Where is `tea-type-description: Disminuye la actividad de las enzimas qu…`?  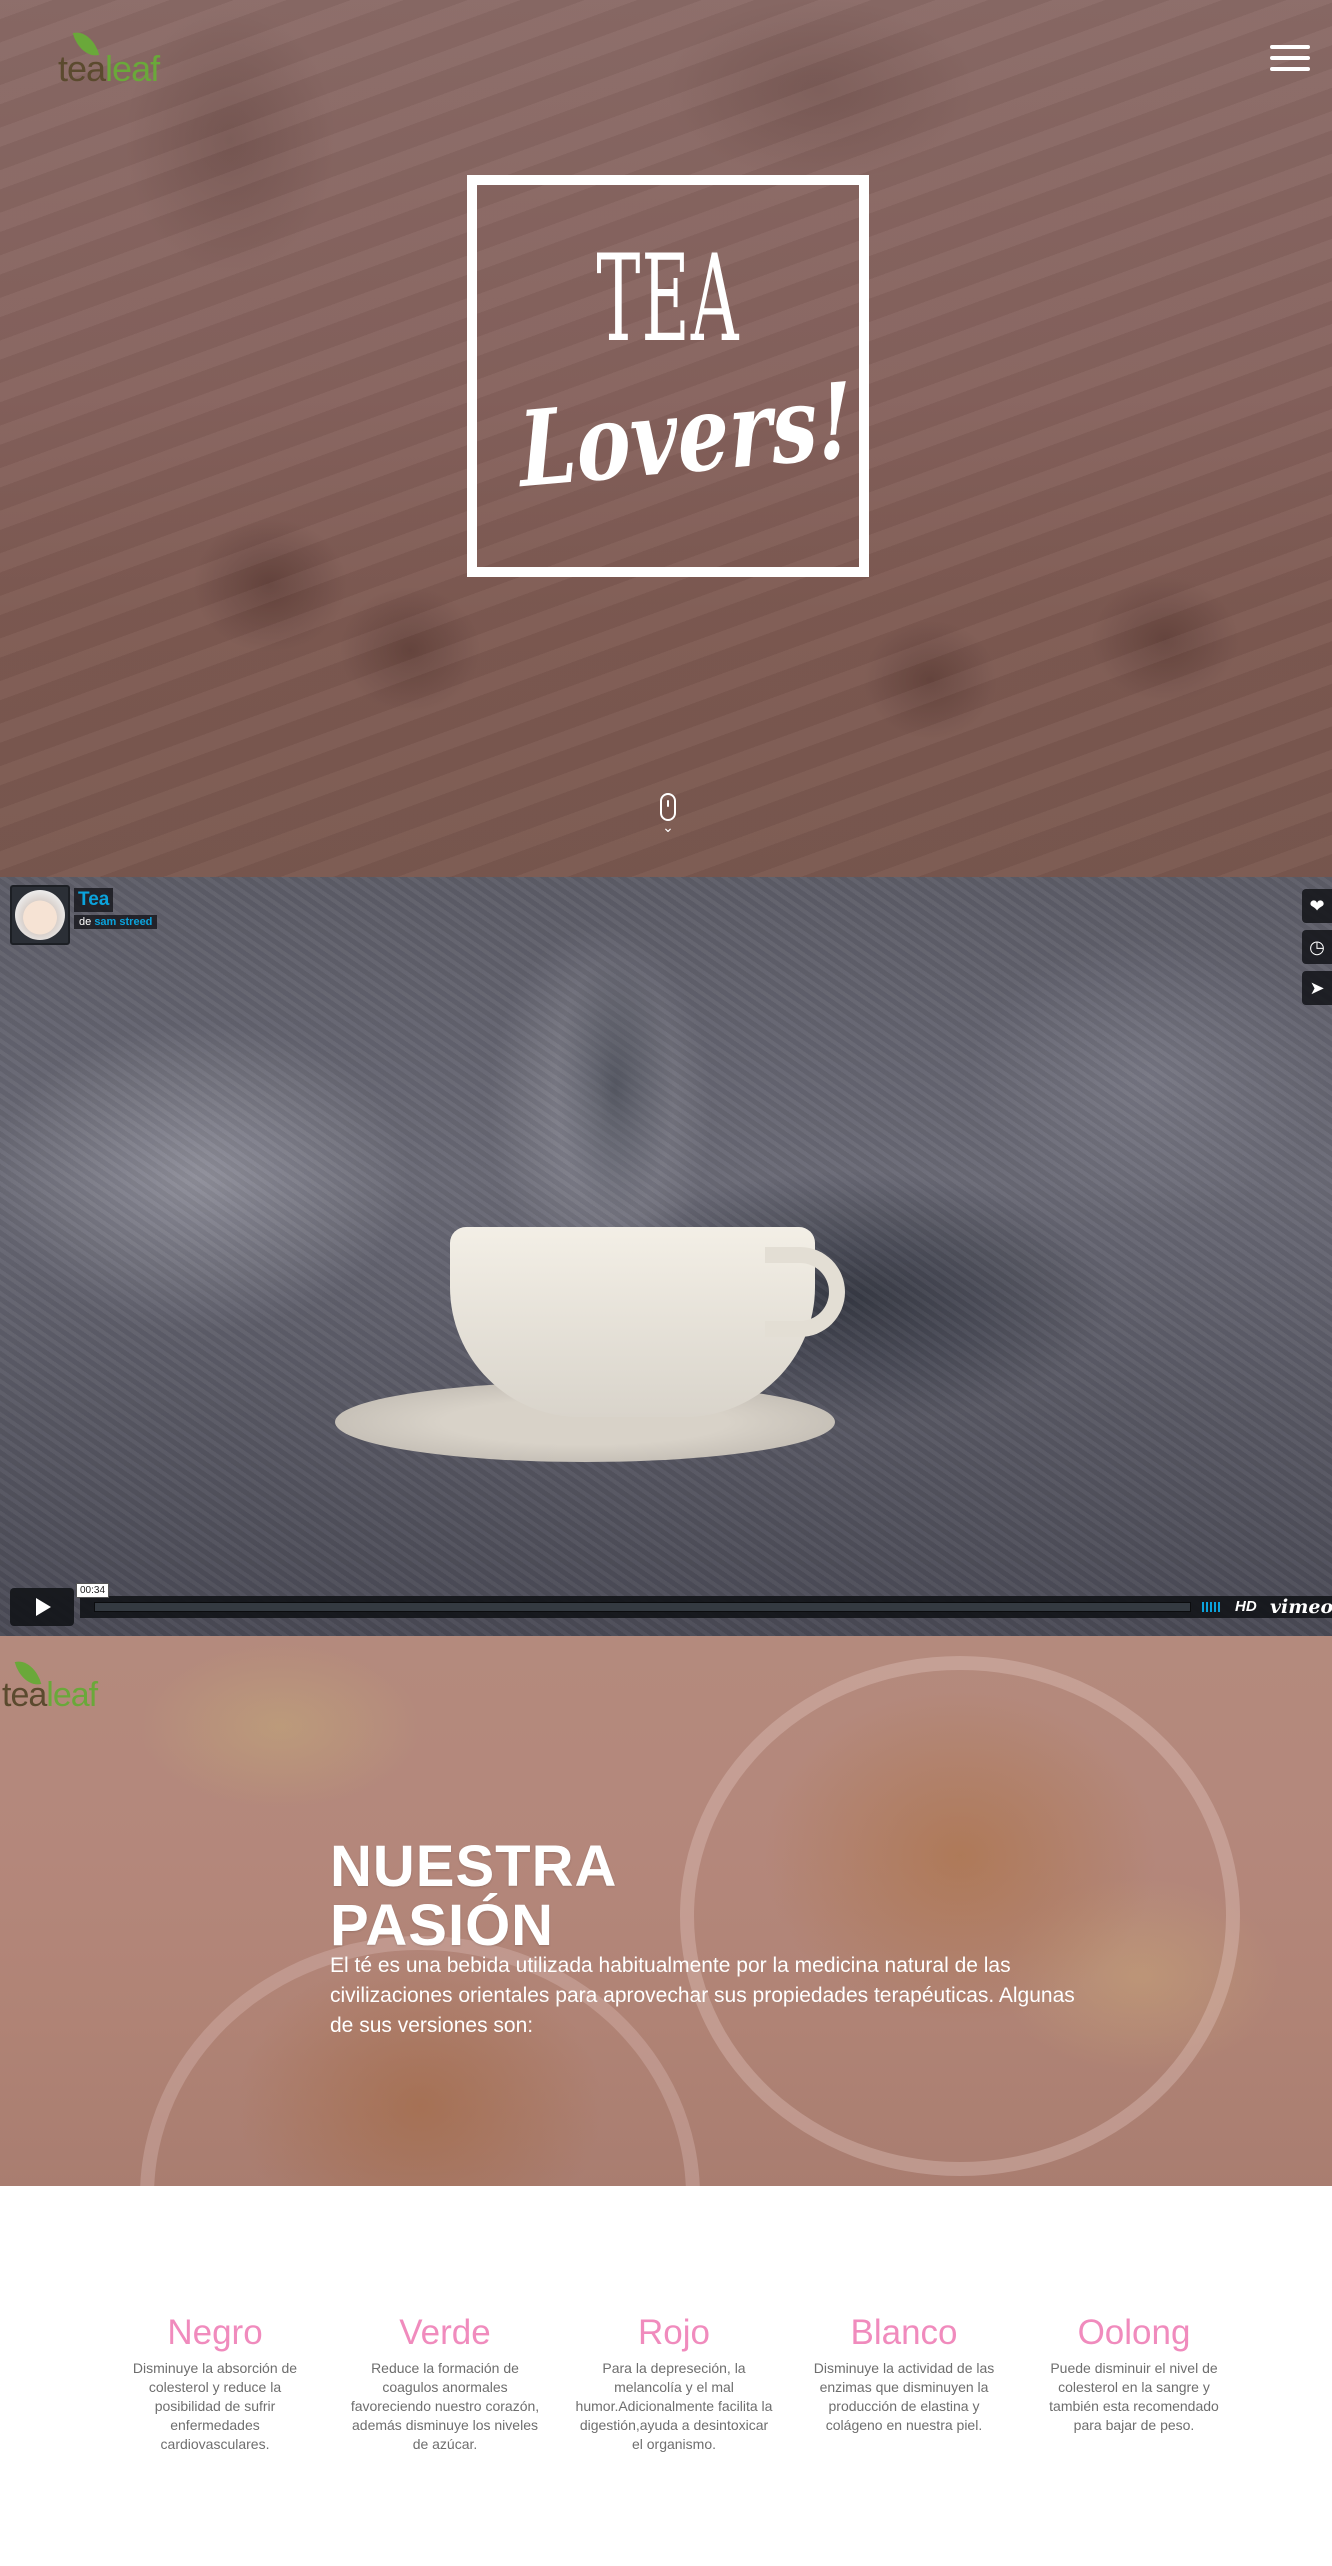 tea-type-description: Disminuye la actividad de las enzimas qu… is located at coordinates (904, 2396).